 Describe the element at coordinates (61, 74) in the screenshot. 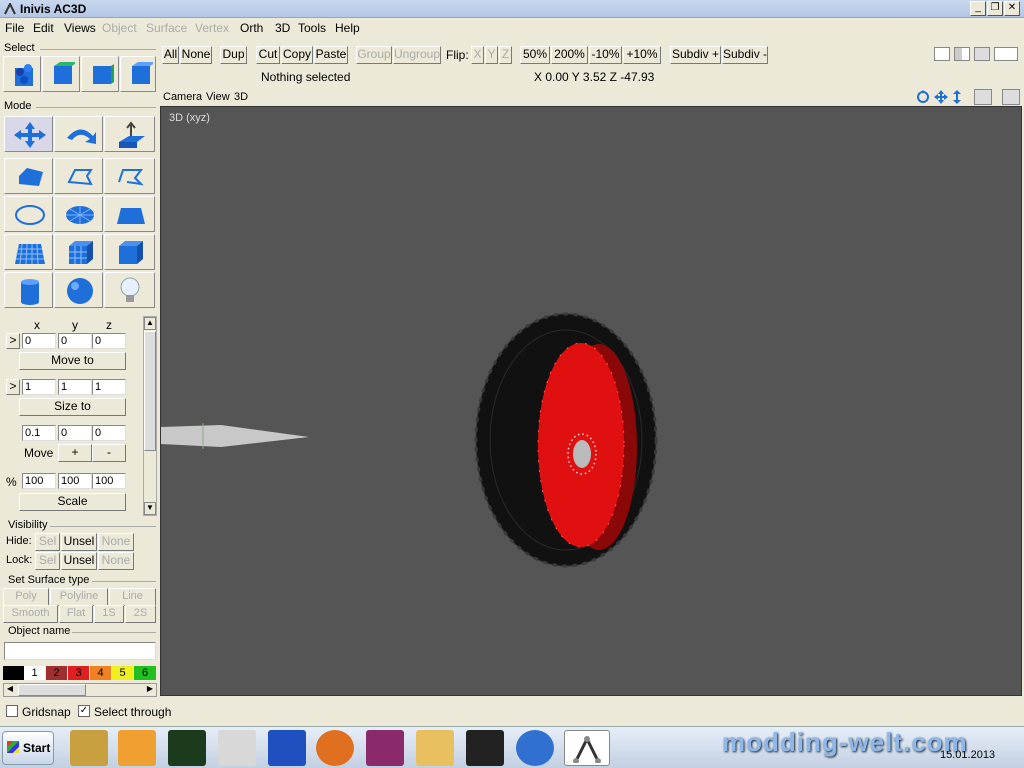

I see `select-object-mode-button` at that location.